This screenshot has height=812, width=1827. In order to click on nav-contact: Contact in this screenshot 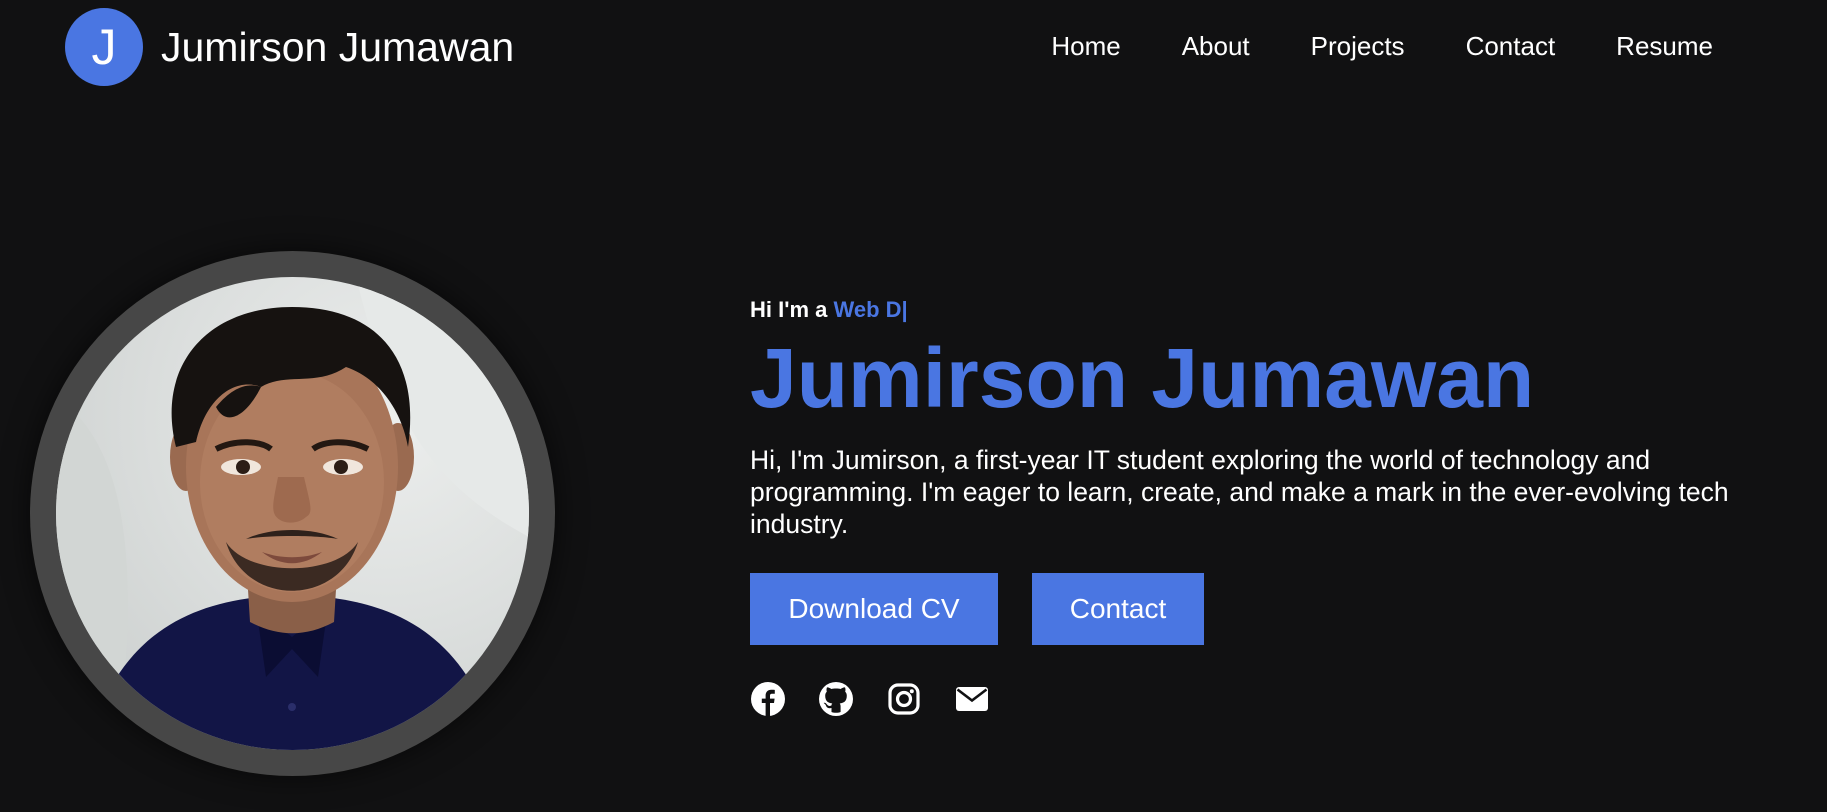, I will do `click(1511, 46)`.